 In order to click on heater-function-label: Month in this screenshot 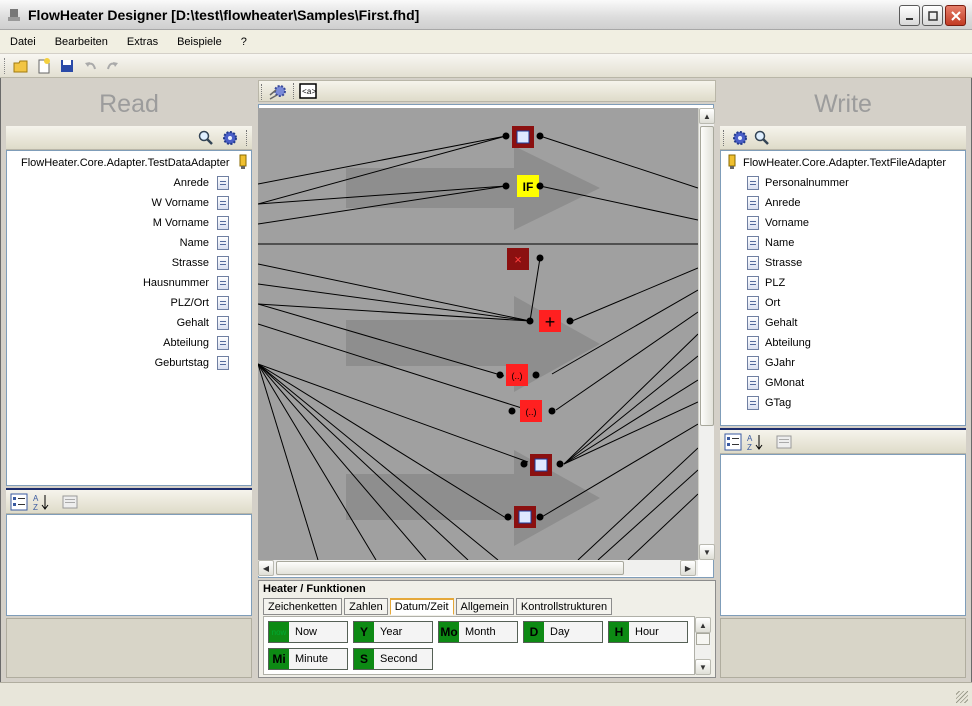, I will do `click(480, 632)`.